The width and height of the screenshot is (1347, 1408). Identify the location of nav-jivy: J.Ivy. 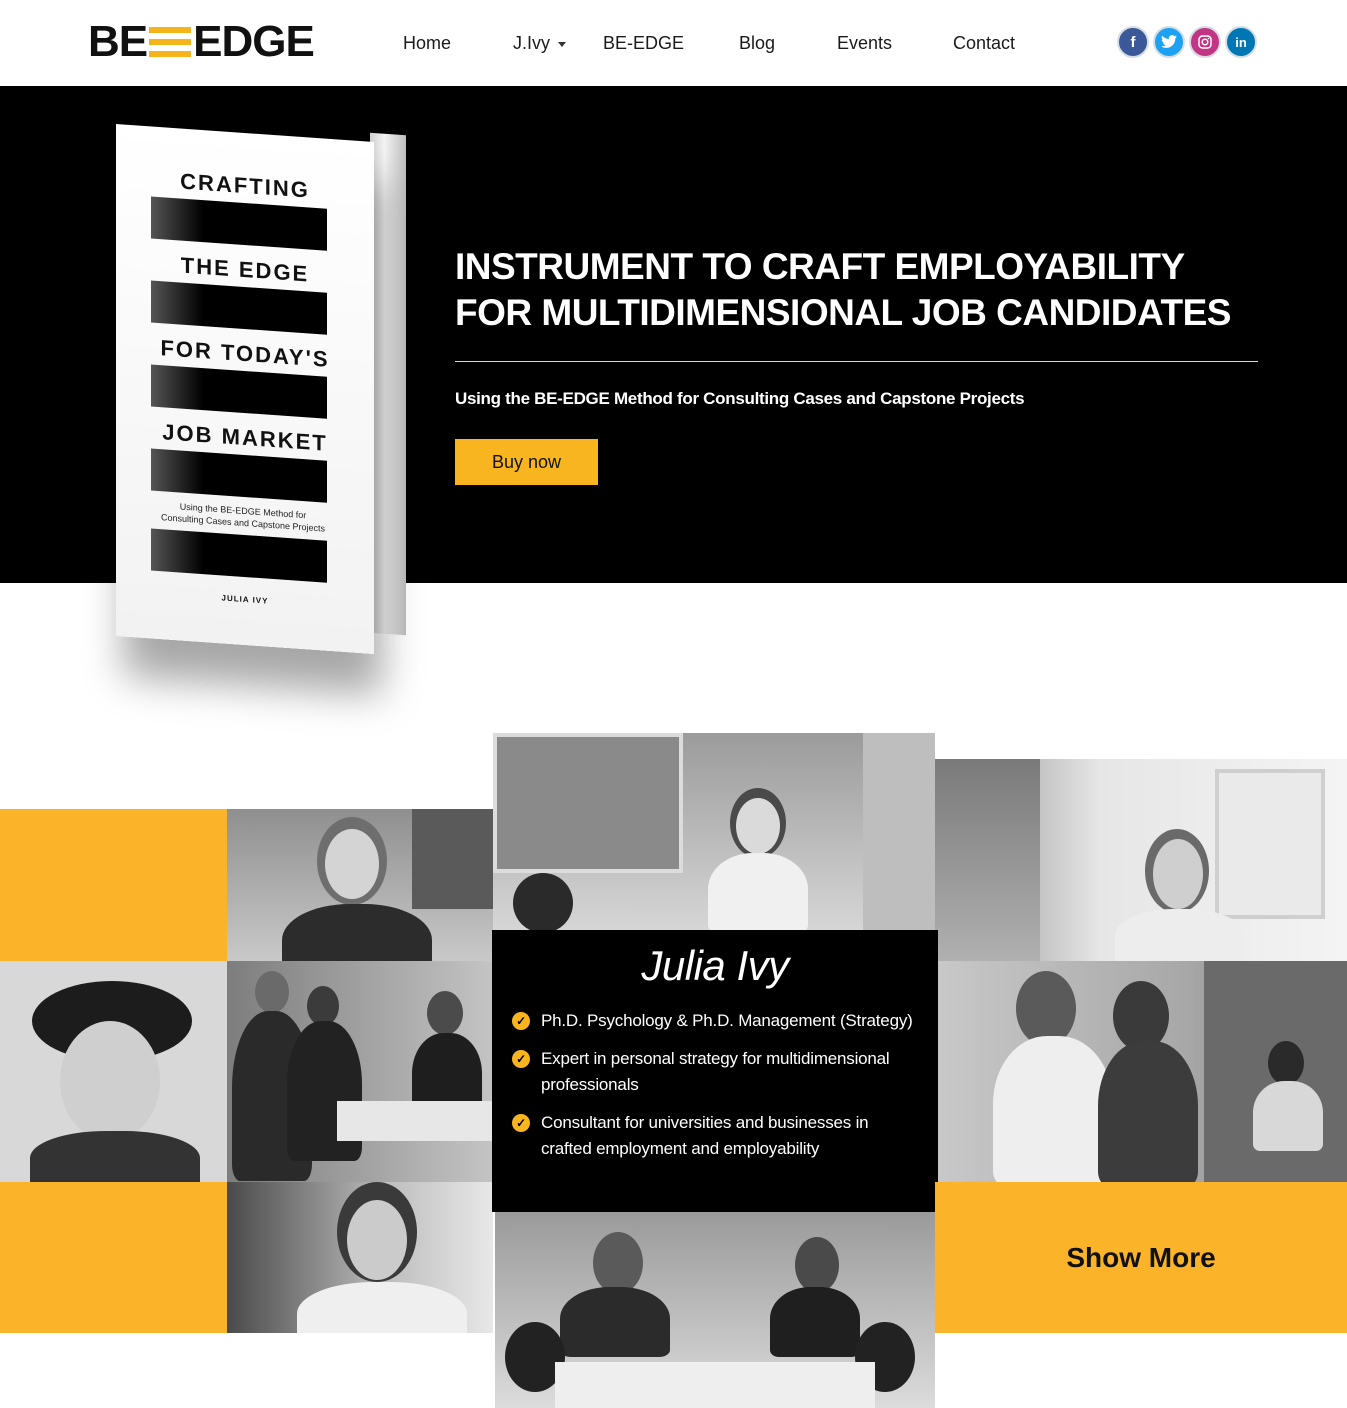
(540, 43).